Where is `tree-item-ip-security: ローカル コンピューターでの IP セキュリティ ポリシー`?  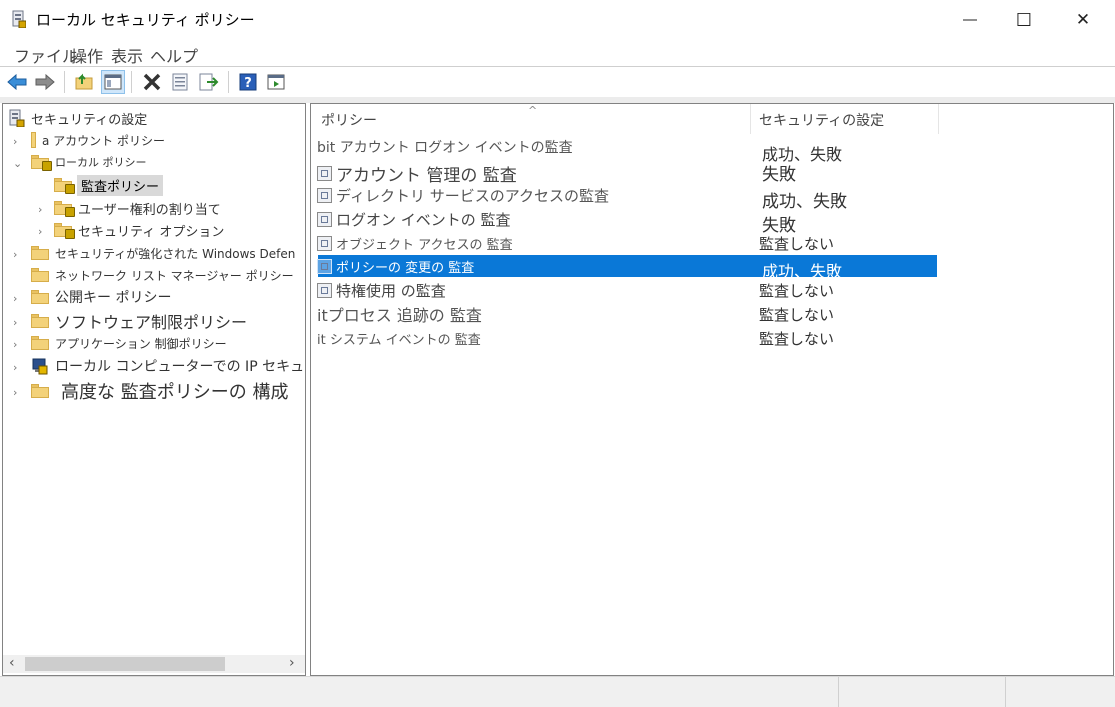
tree-item-ip-security: ローカル コンピューターでの IP セキュリティ ポリシー is located at coordinates (168, 366).